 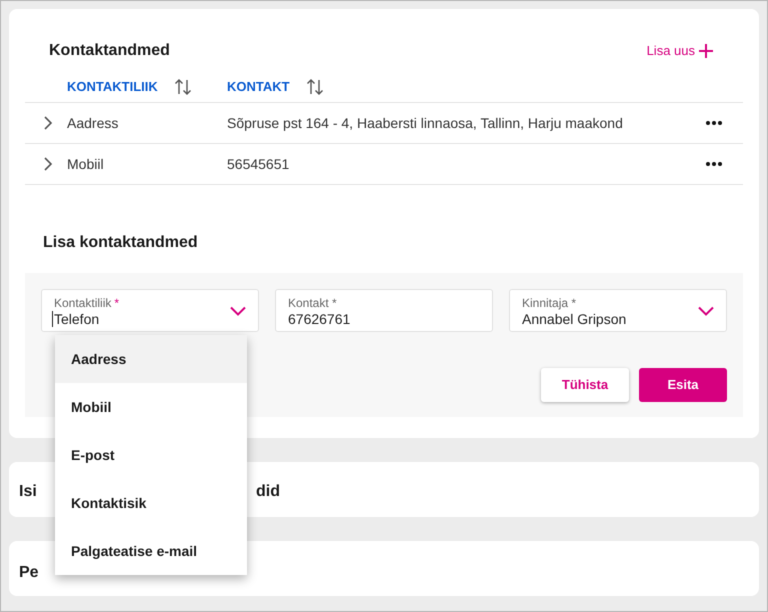 What do you see at coordinates (86, 164) in the screenshot?
I see `table-cell-text: Mobiil` at bounding box center [86, 164].